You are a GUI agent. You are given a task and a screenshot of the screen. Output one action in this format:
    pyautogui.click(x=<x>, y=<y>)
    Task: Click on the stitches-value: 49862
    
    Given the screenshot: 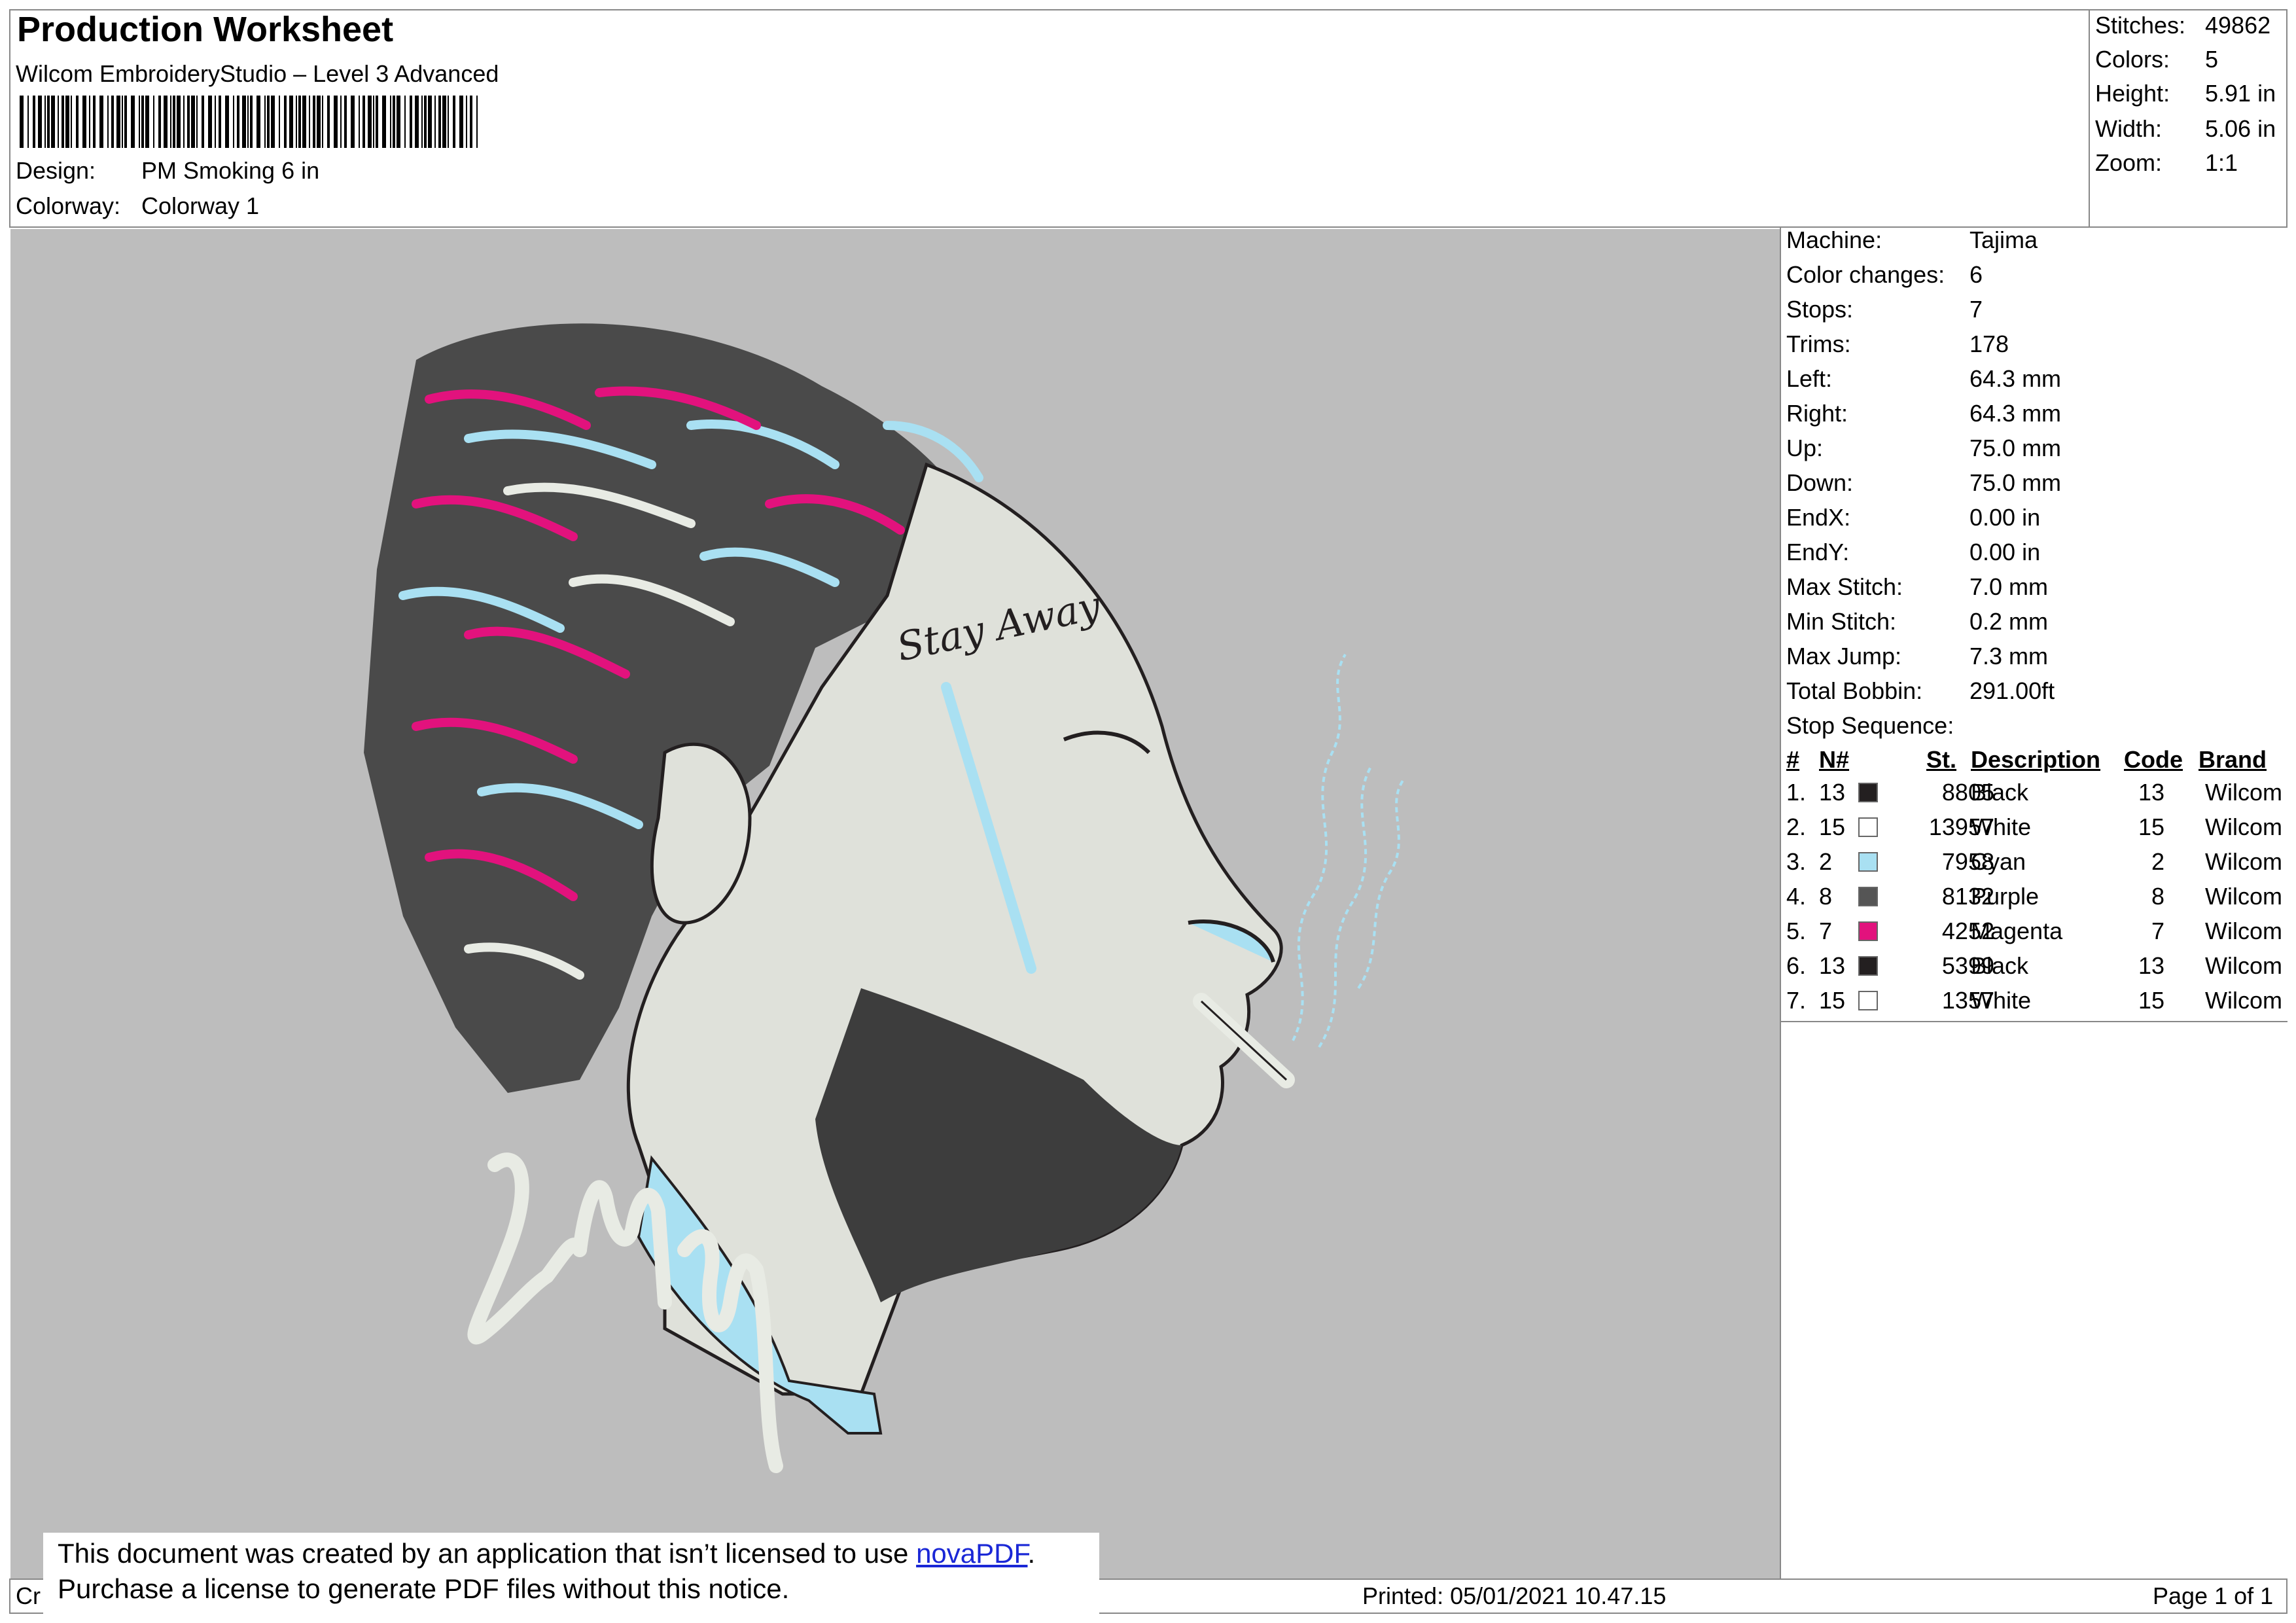 What is the action you would take?
    pyautogui.click(x=2238, y=26)
    